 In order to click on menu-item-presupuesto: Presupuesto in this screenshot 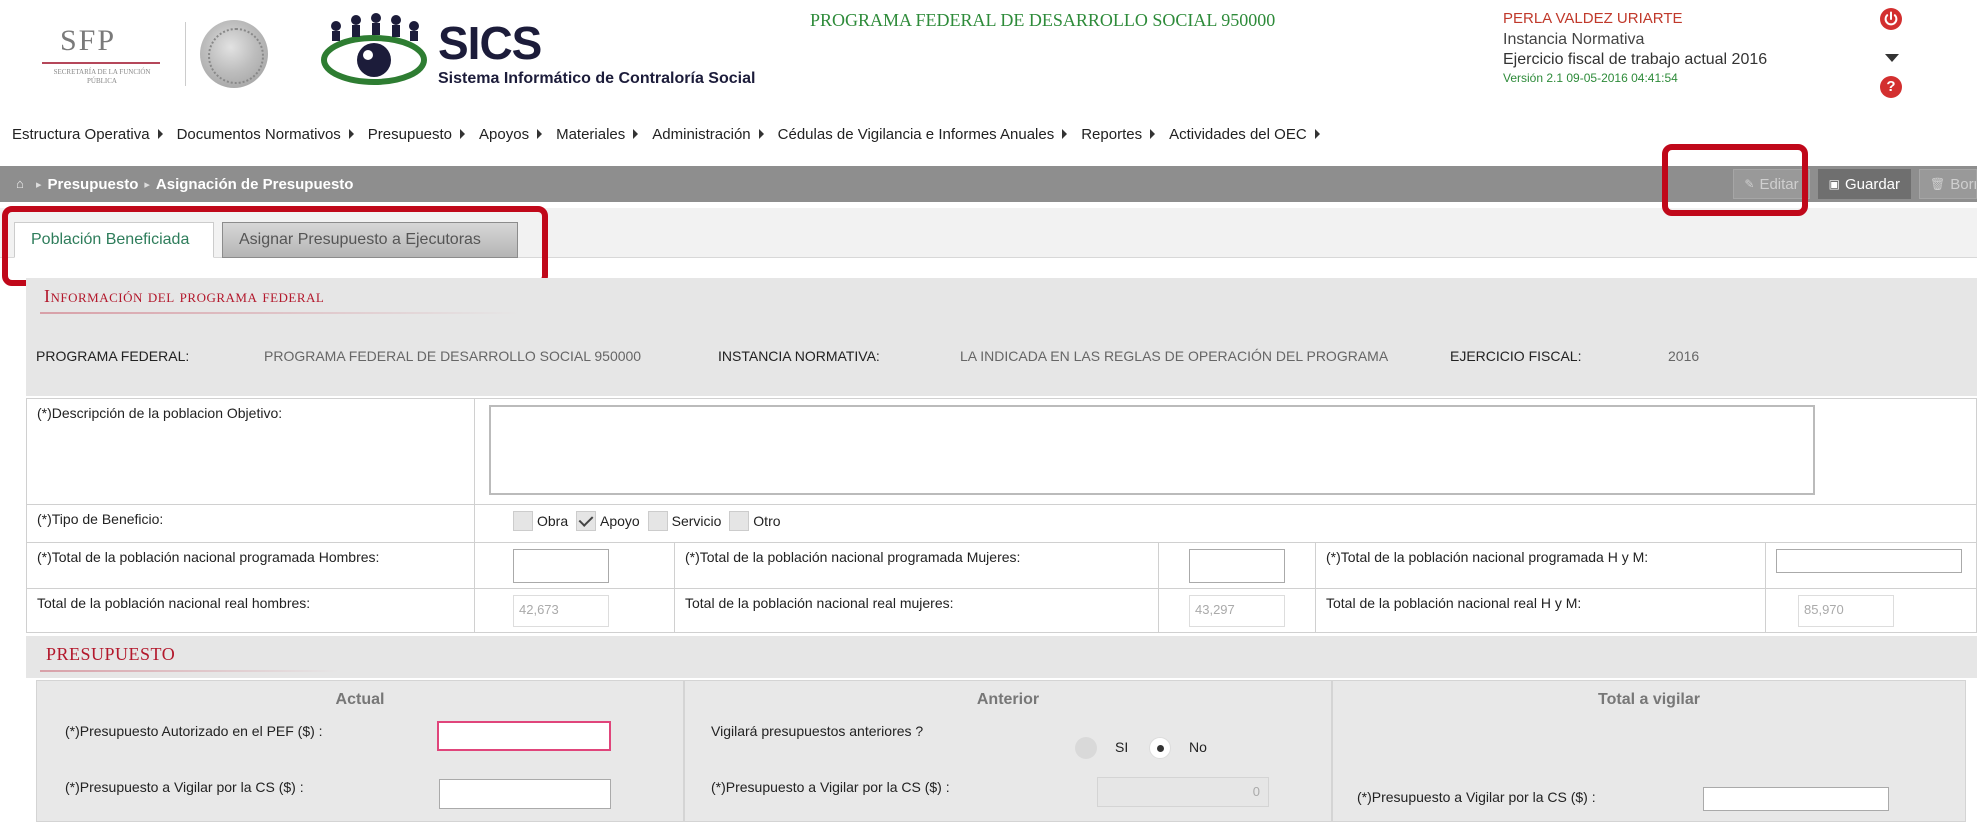, I will do `click(417, 134)`.